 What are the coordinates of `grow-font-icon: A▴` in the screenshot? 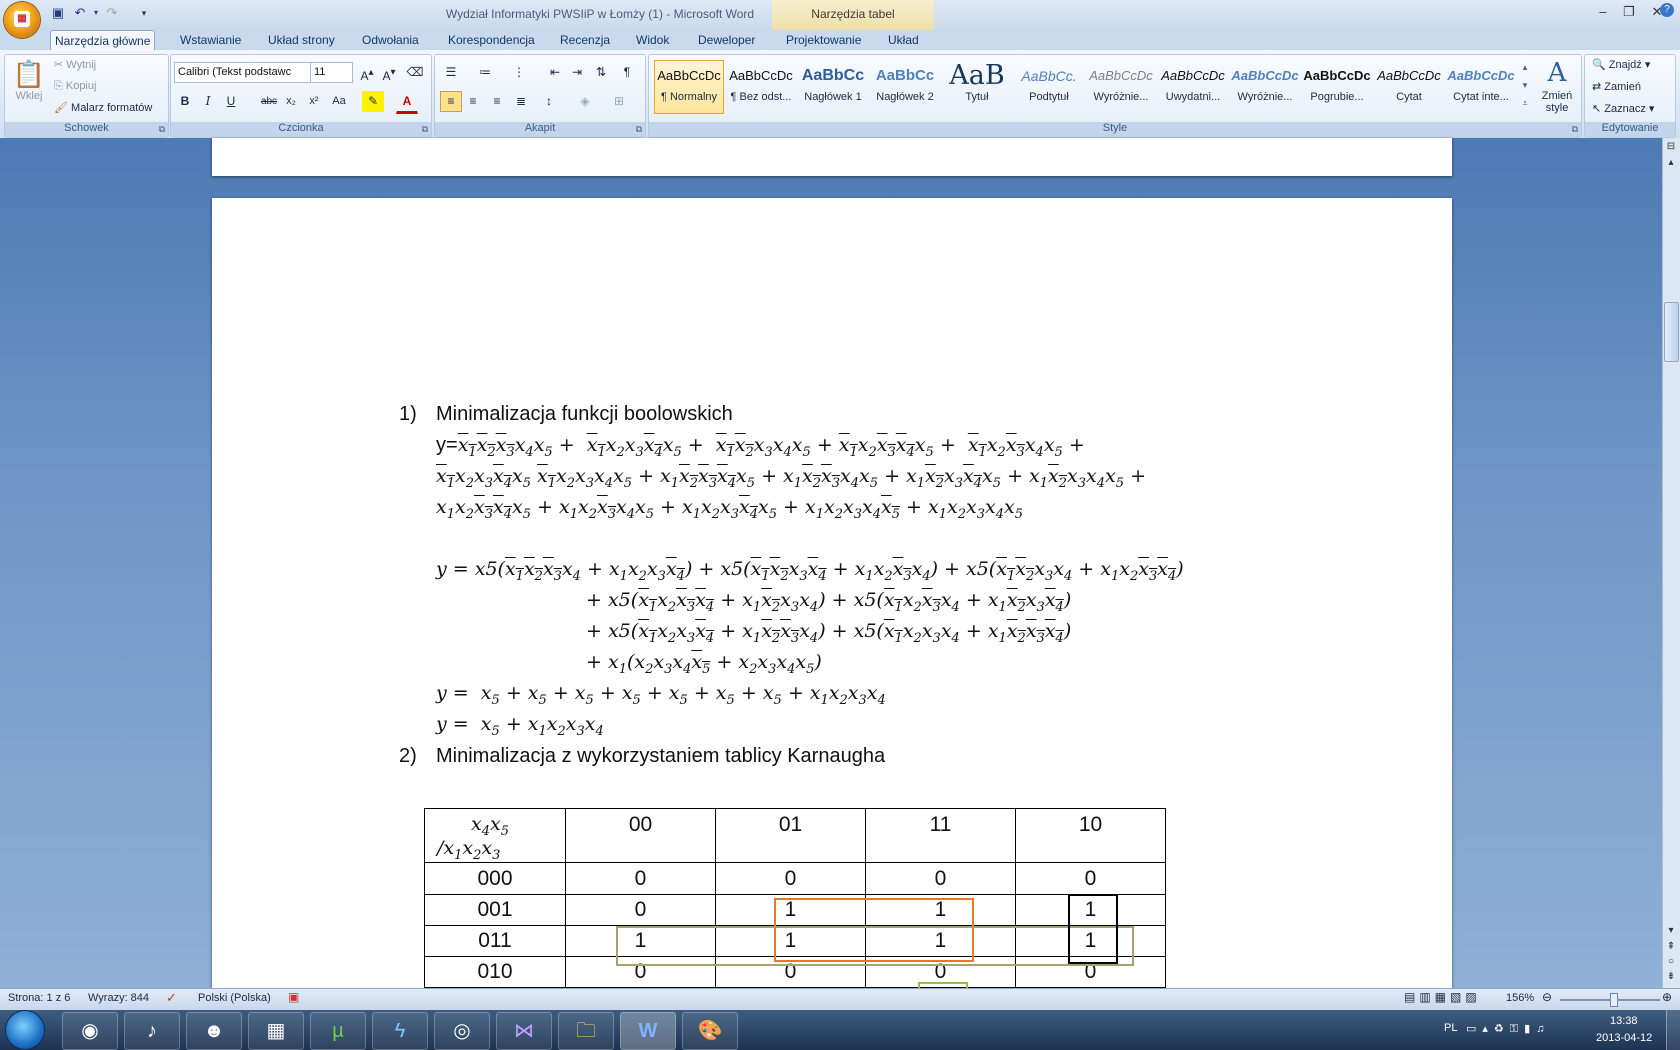 It's located at (367, 72).